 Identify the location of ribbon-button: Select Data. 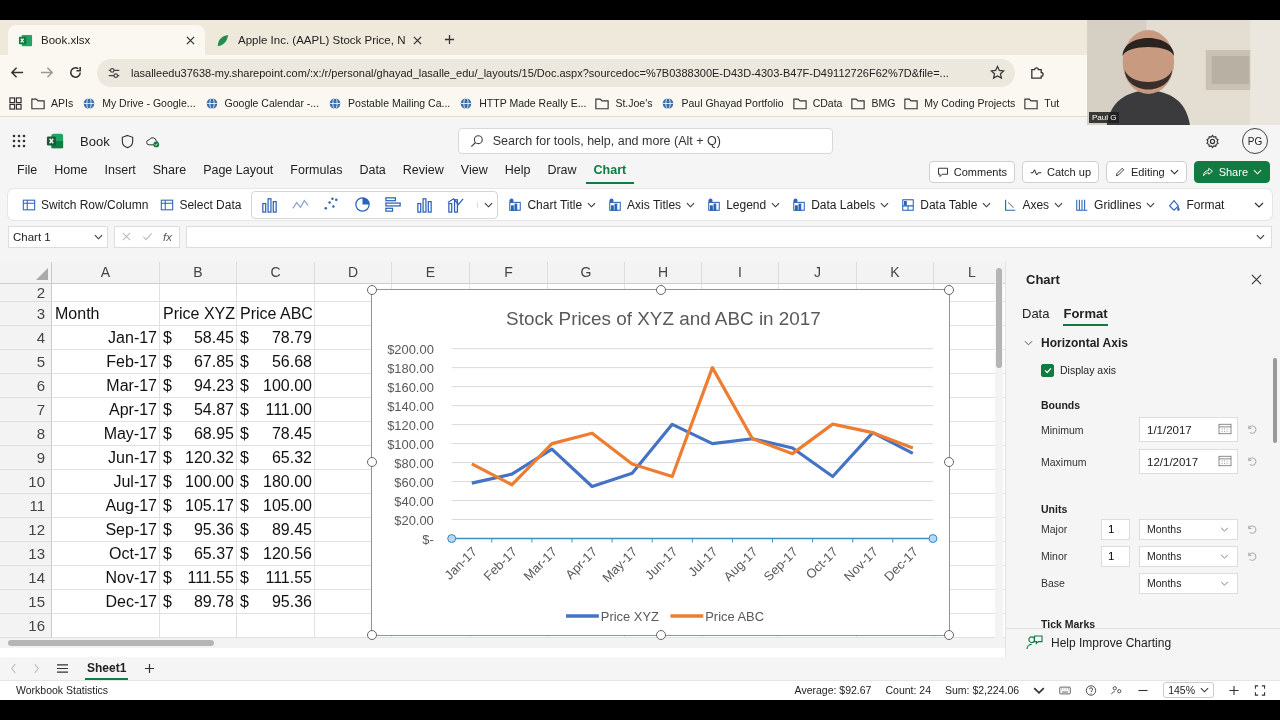
(201, 204).